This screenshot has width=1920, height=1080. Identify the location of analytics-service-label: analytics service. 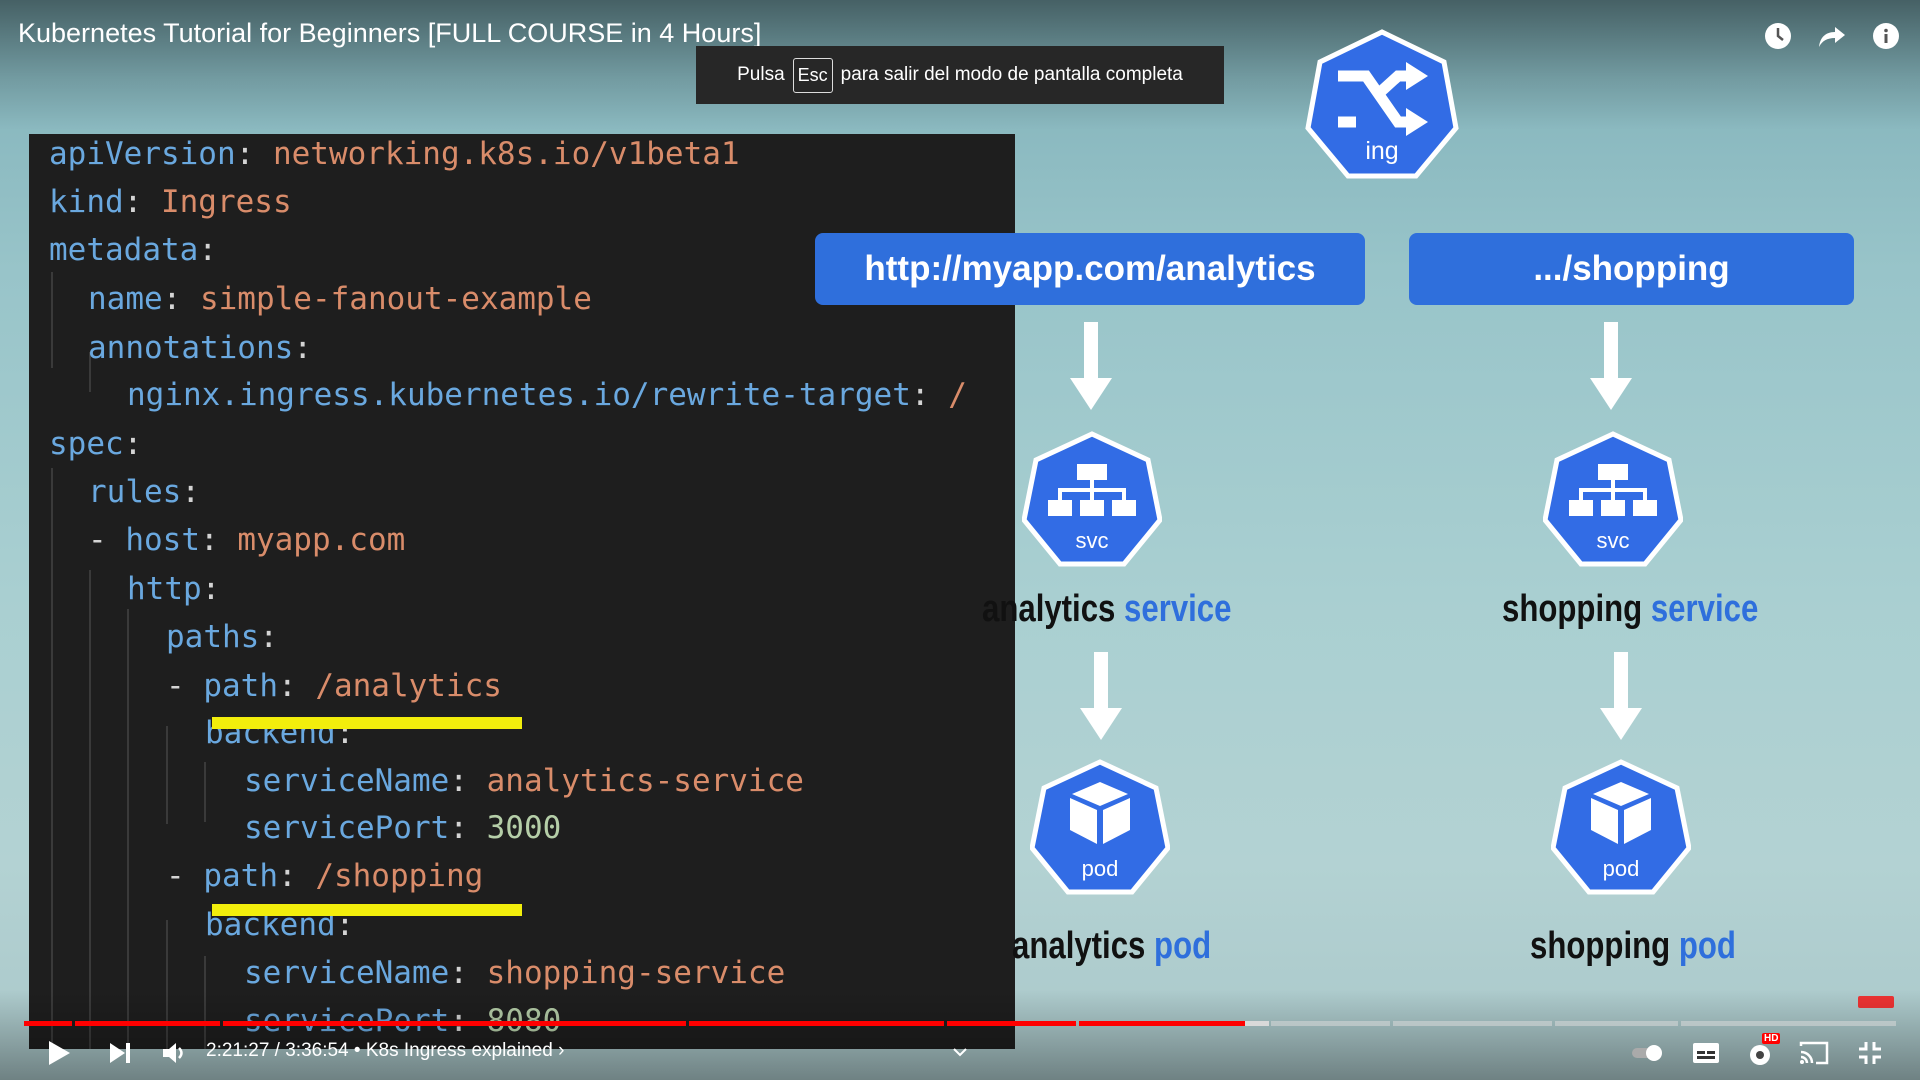
(1107, 609).